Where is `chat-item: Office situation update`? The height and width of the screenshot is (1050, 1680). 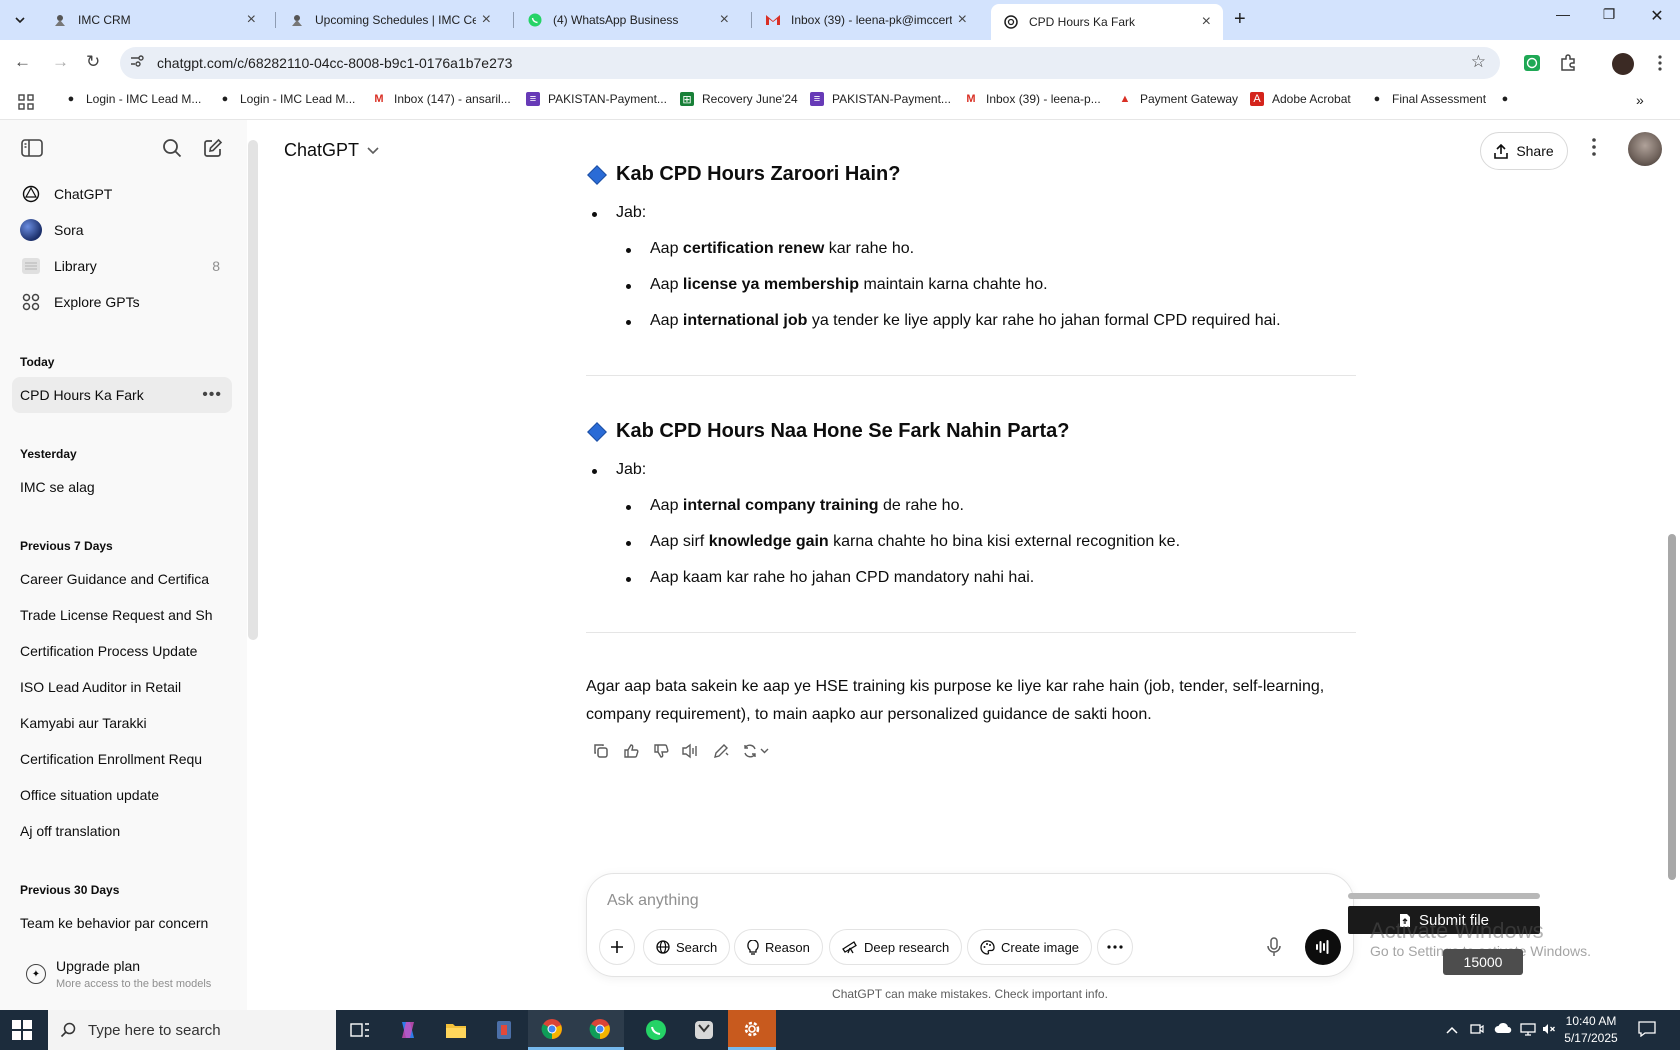 chat-item: Office situation update is located at coordinates (122, 795).